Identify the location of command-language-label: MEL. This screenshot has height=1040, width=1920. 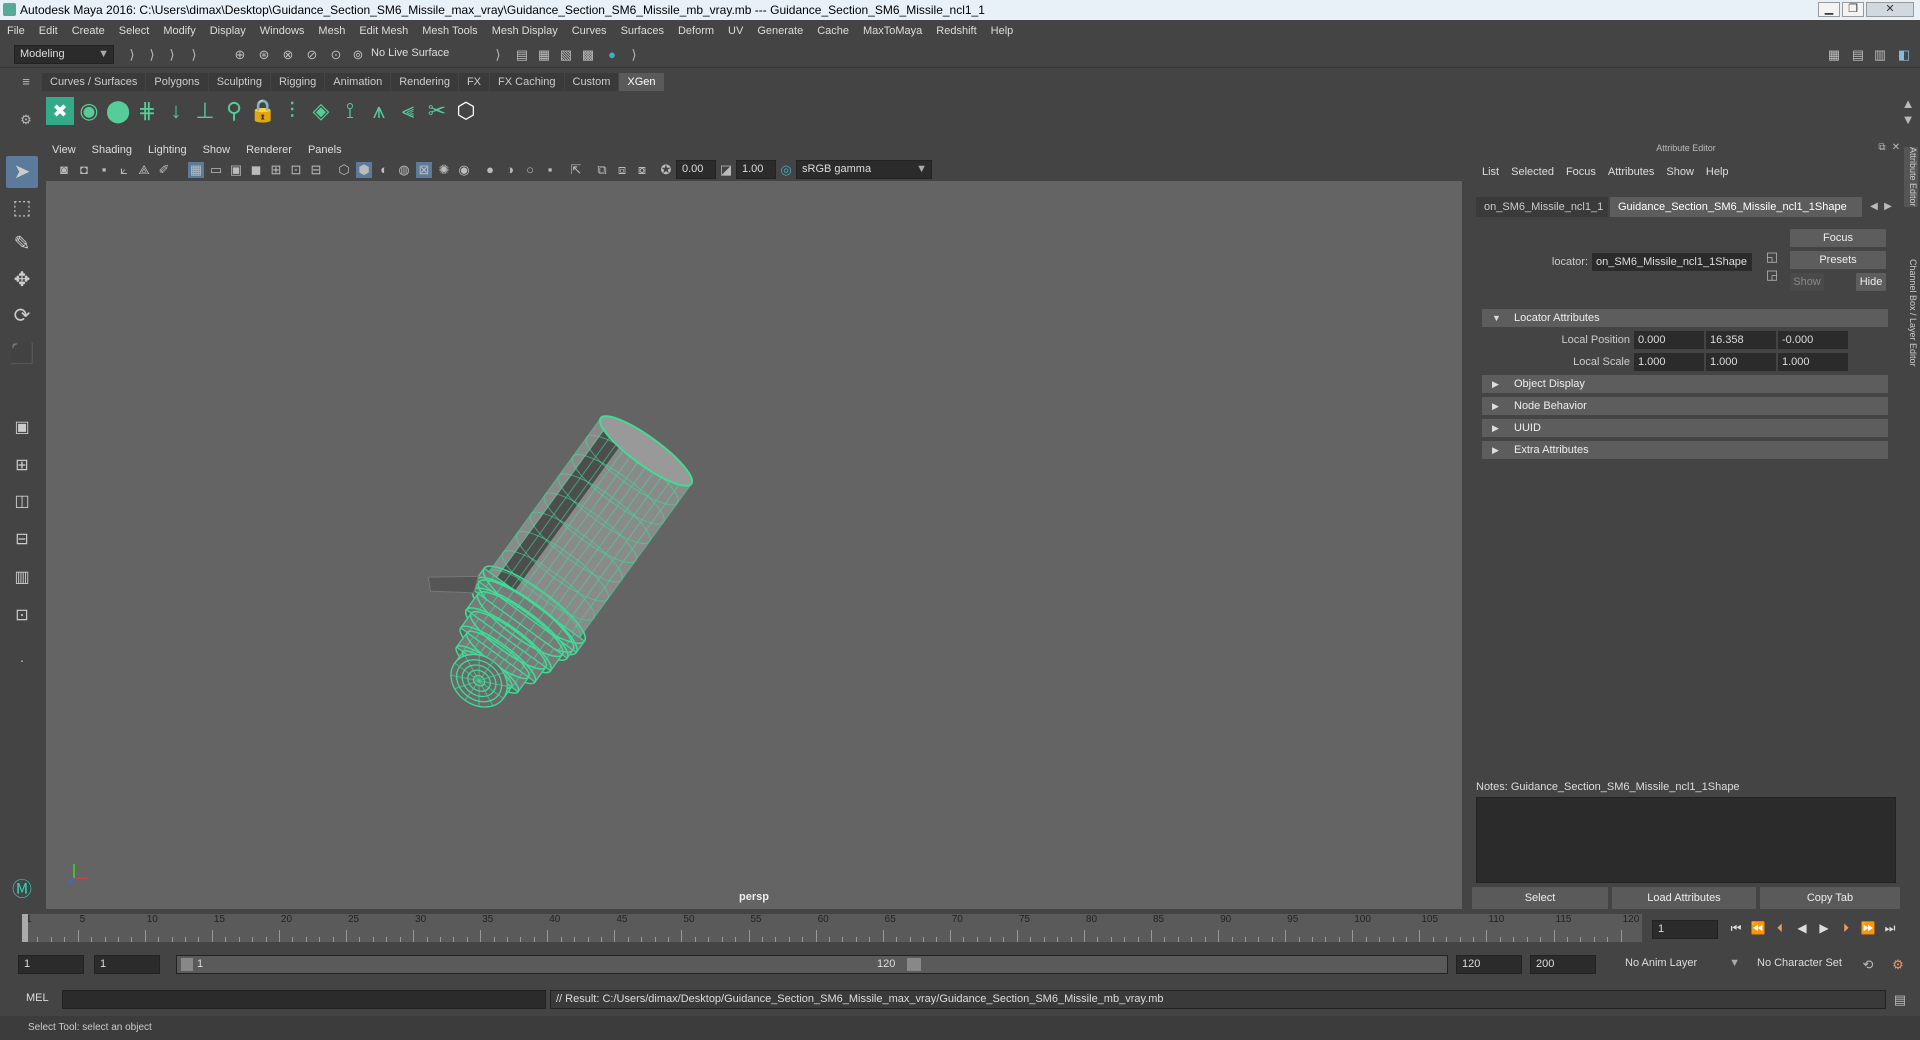
(37, 998).